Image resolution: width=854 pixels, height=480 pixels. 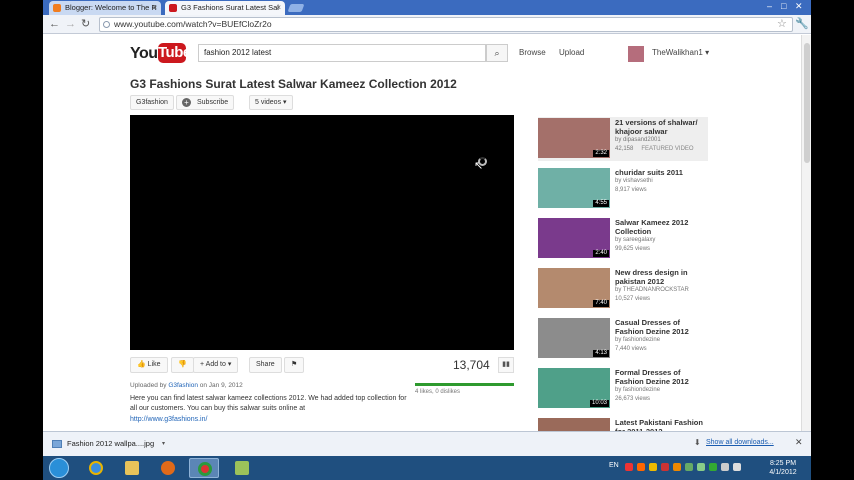 What do you see at coordinates (163, 444) in the screenshot?
I see `chevron-down-icon: ▾` at bounding box center [163, 444].